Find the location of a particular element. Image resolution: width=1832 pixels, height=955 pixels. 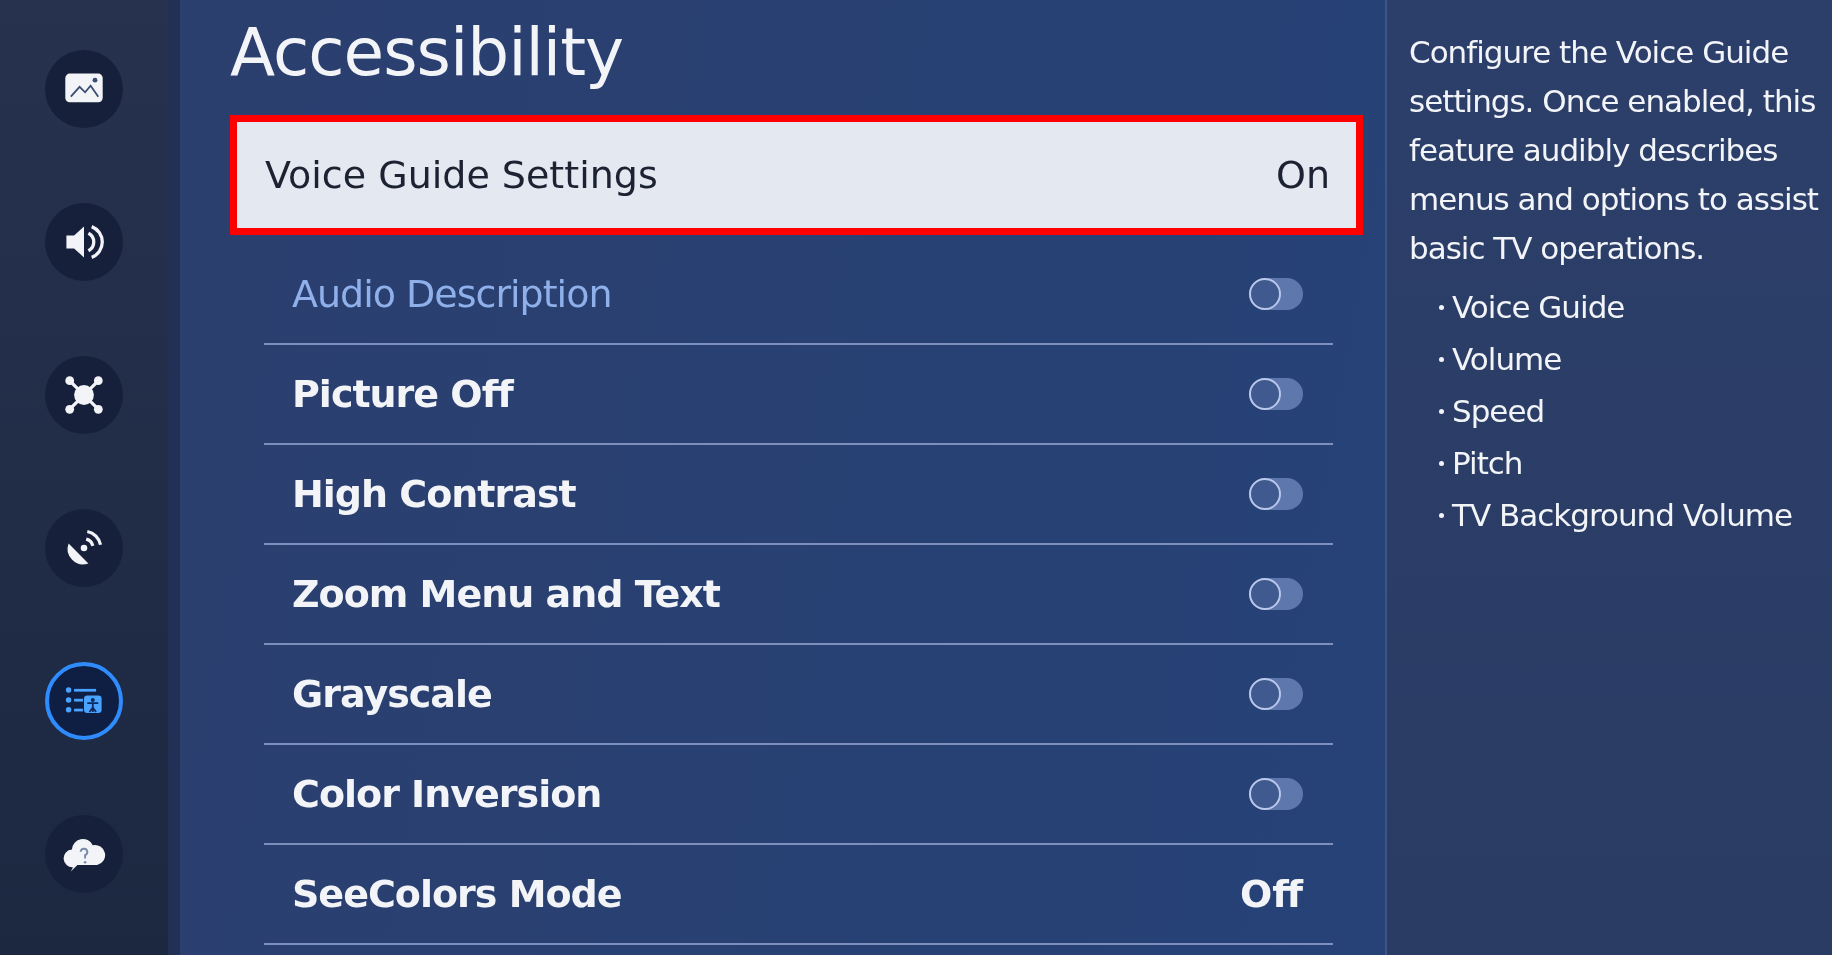

menu-item: Picture Off is located at coordinates (798, 395).